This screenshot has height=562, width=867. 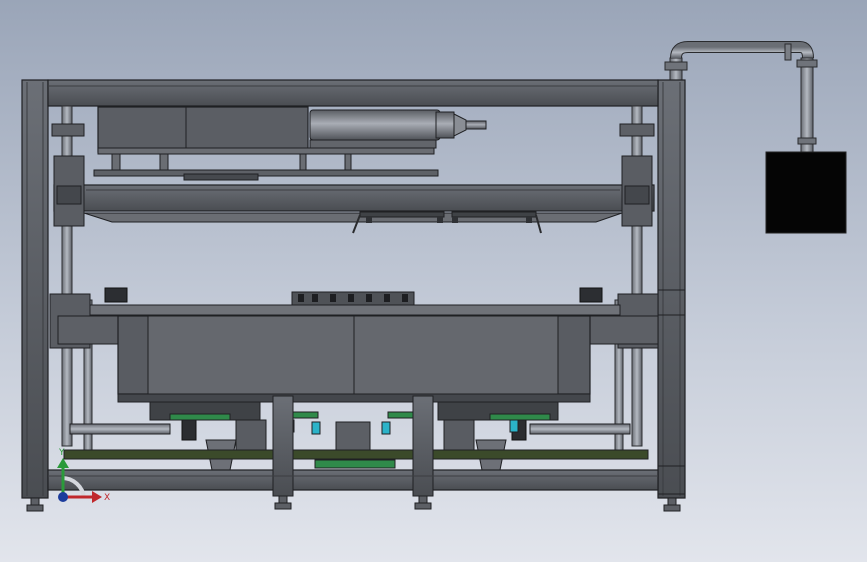 What do you see at coordinates (353, 503) in the screenshot?
I see `leveling-feet` at bounding box center [353, 503].